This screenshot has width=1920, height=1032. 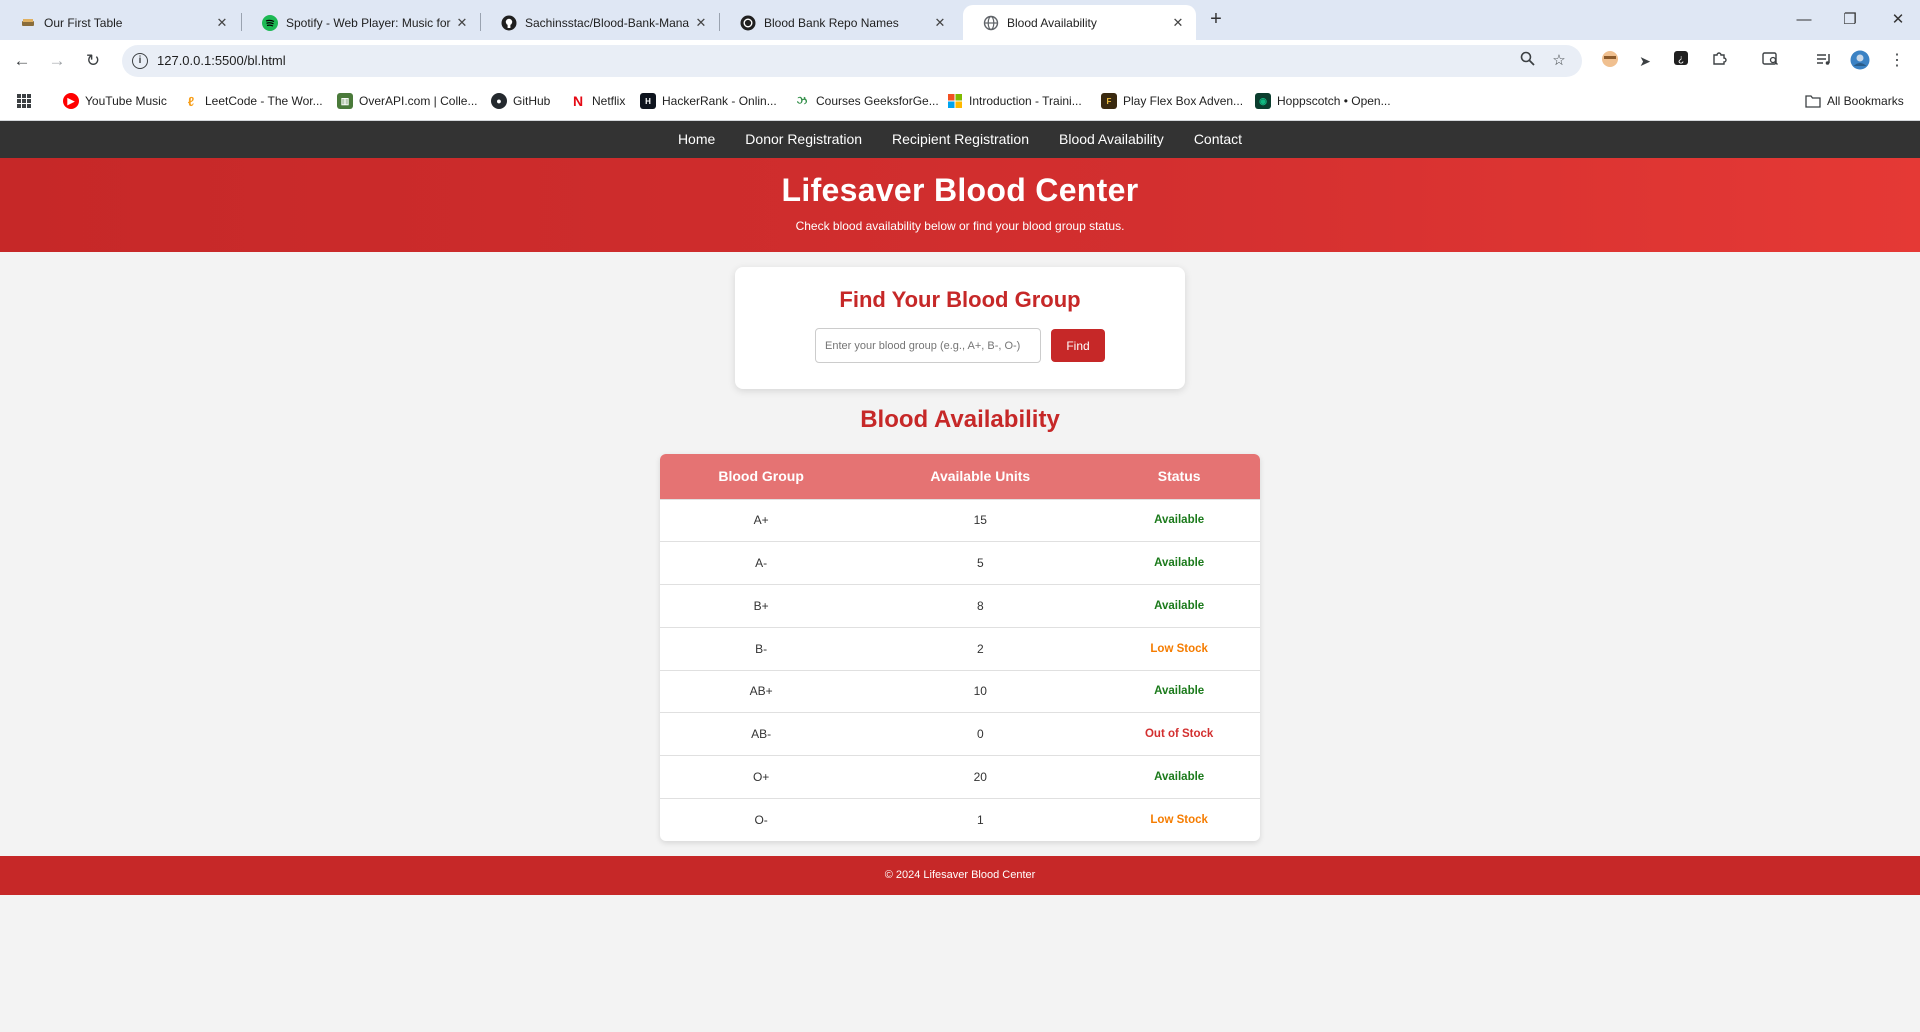 I want to click on browser-toolbar: ← → ↻ i 127.0.0.1:5500/bl.html ☆ ➤ ¿ ⋮, so click(x=960, y=61).